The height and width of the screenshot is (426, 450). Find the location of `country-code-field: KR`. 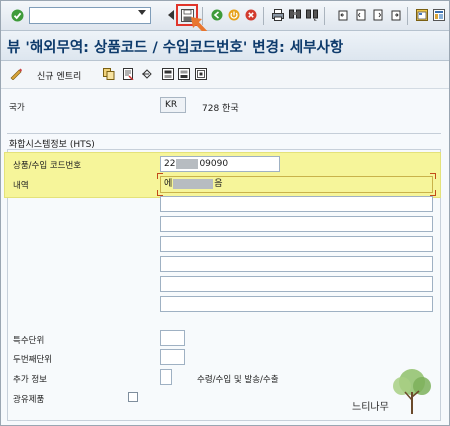

country-code-field: KR is located at coordinates (173, 105).